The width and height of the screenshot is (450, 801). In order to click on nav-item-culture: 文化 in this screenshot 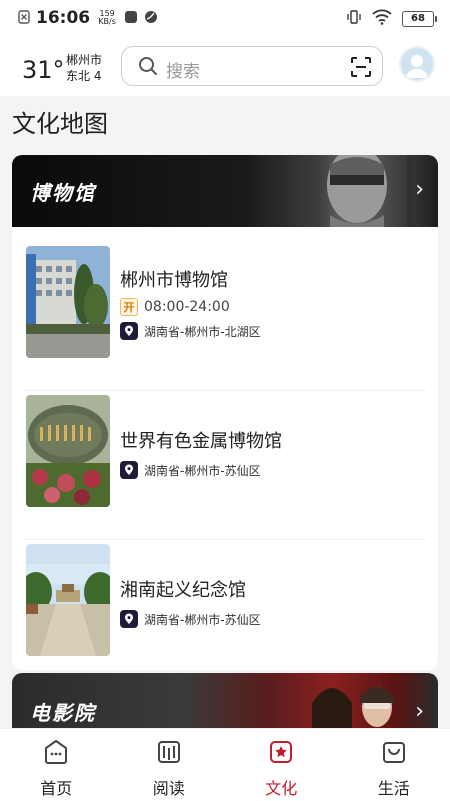, I will do `click(281, 765)`.